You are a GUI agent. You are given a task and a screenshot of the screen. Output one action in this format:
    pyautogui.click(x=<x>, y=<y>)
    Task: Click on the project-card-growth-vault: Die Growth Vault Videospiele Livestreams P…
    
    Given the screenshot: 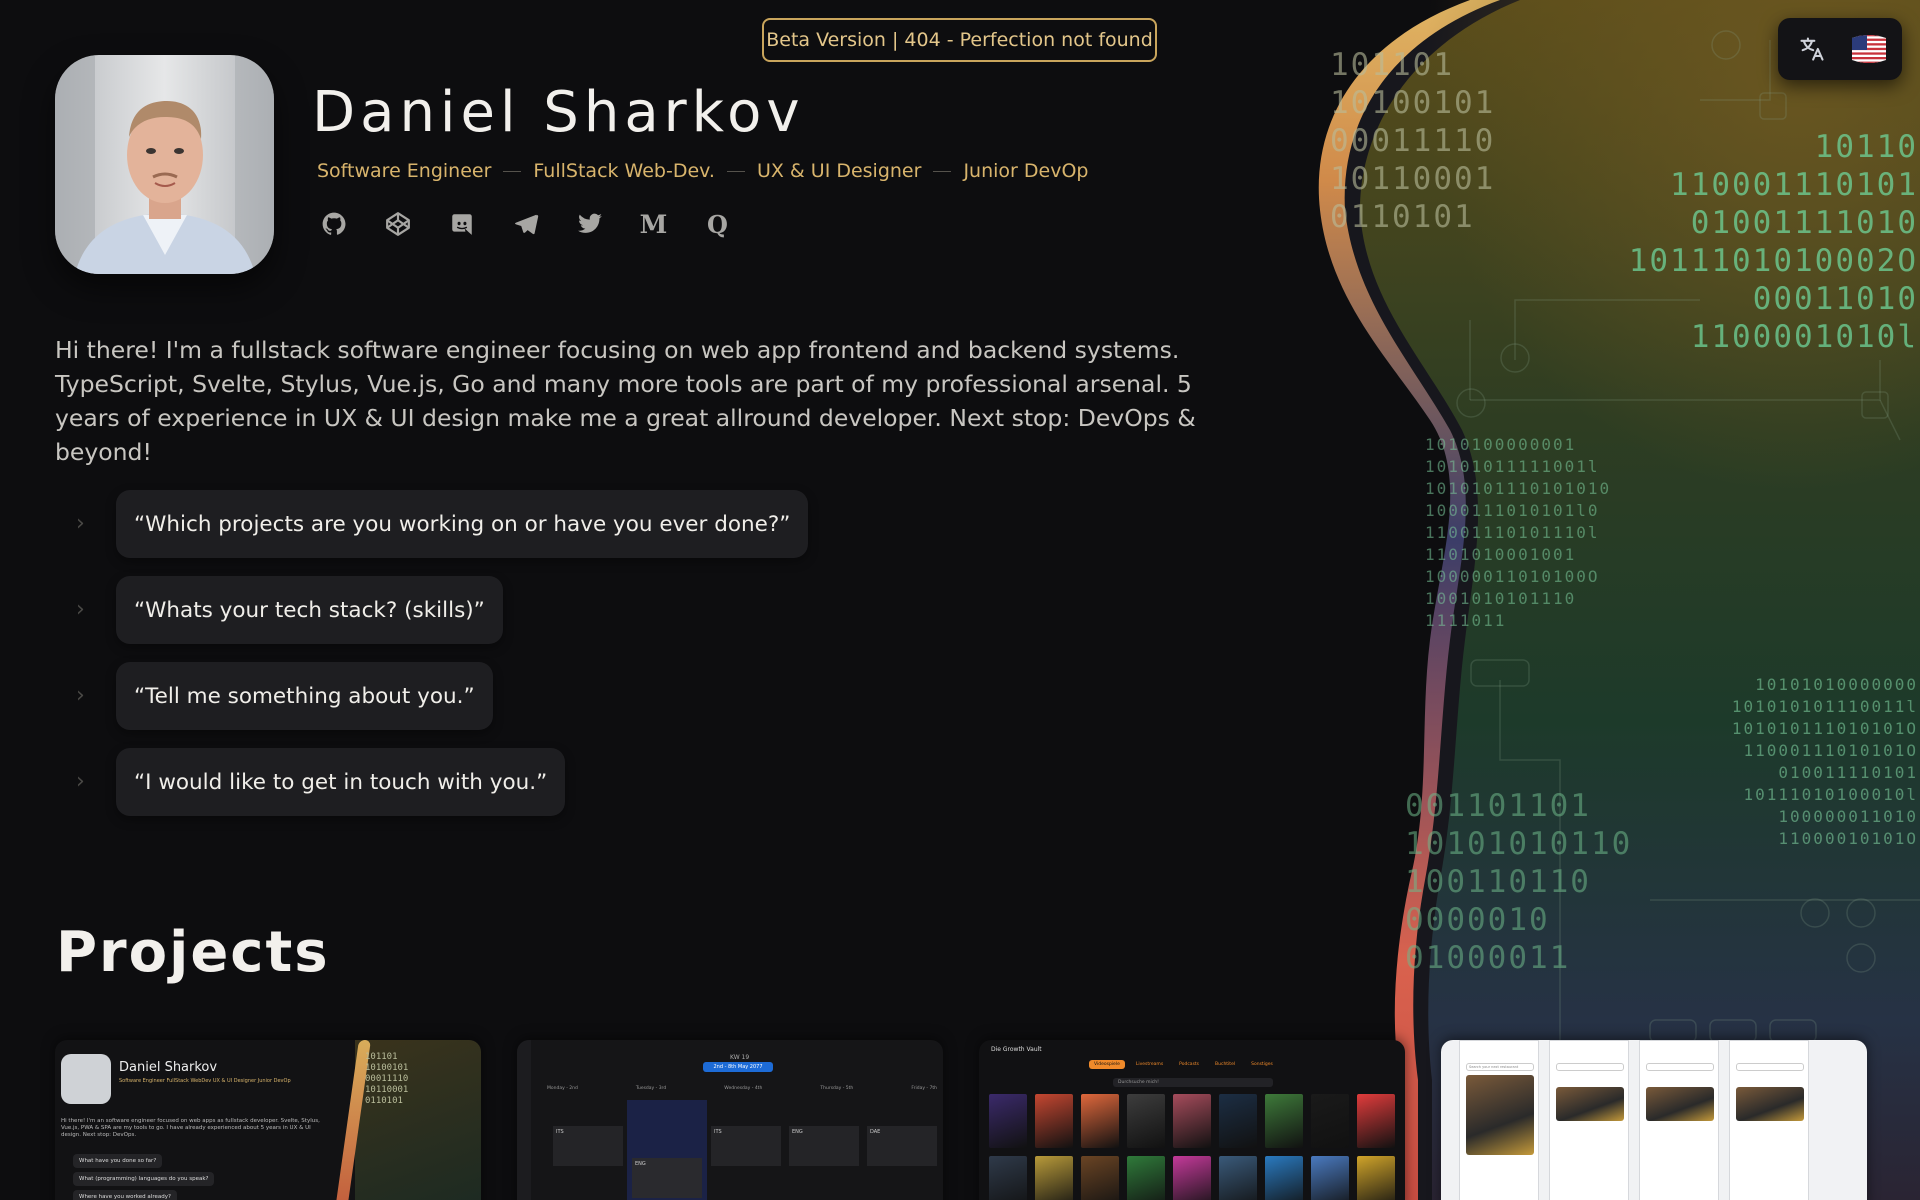 What is the action you would take?
    pyautogui.click(x=1192, y=1120)
    